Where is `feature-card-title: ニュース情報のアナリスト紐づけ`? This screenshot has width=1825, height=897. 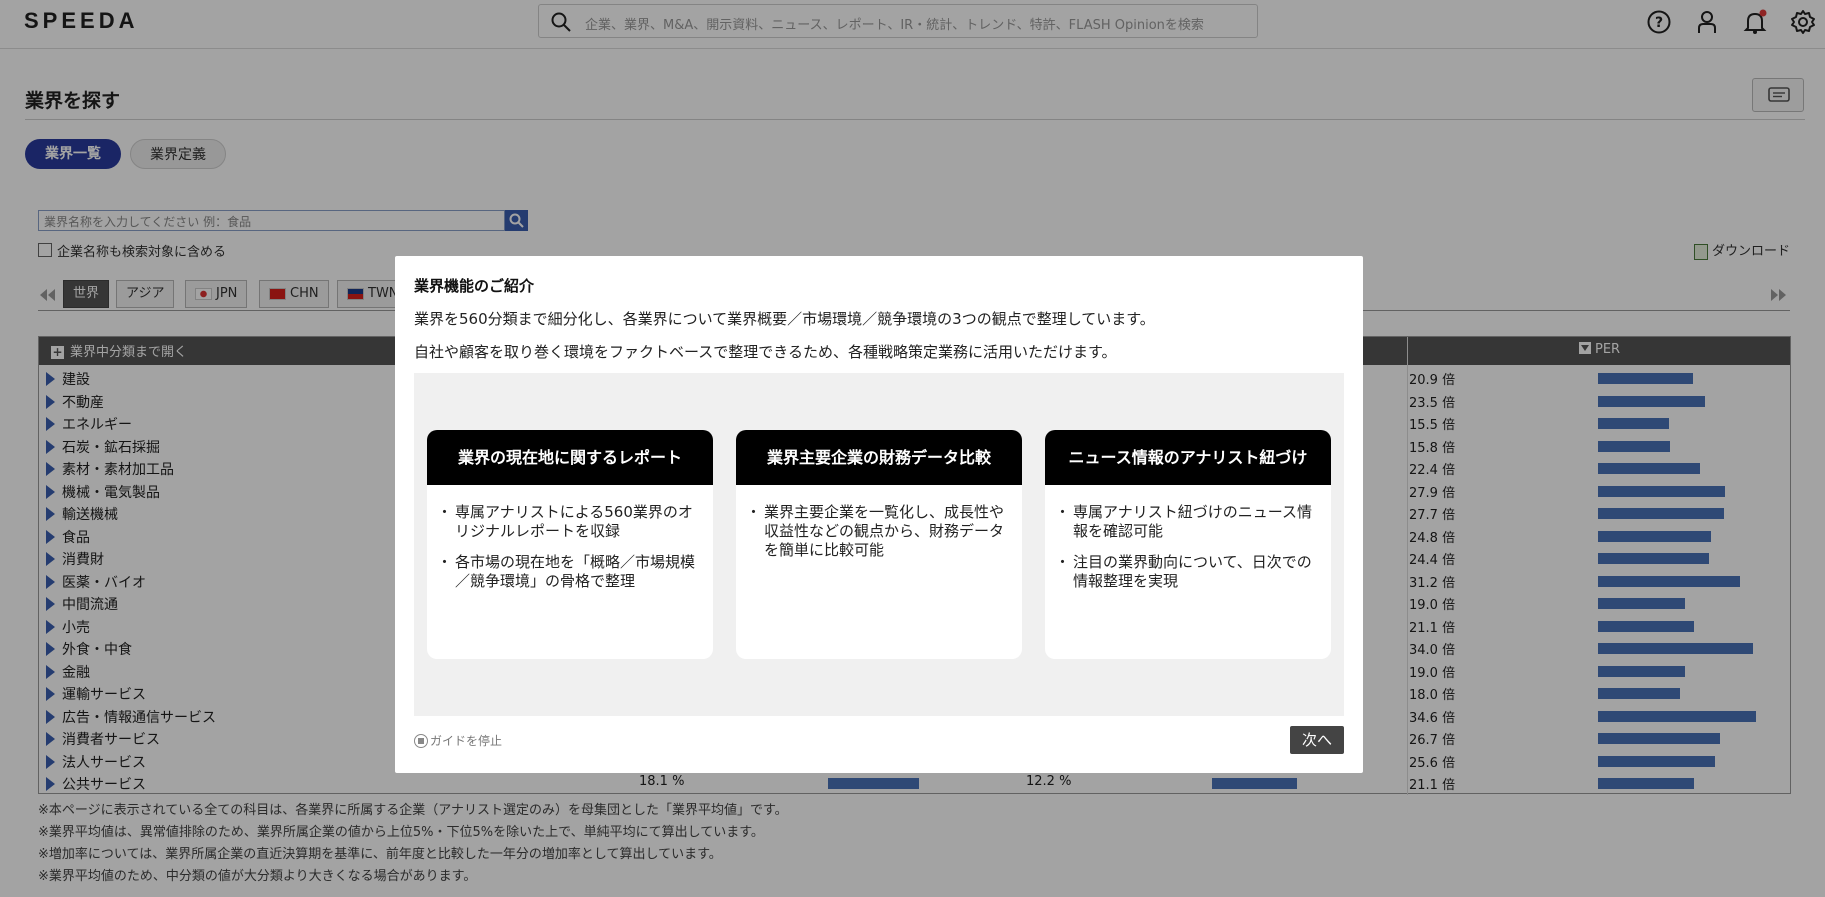 feature-card-title: ニュース情報のアナリスト紐づけ is located at coordinates (1188, 457).